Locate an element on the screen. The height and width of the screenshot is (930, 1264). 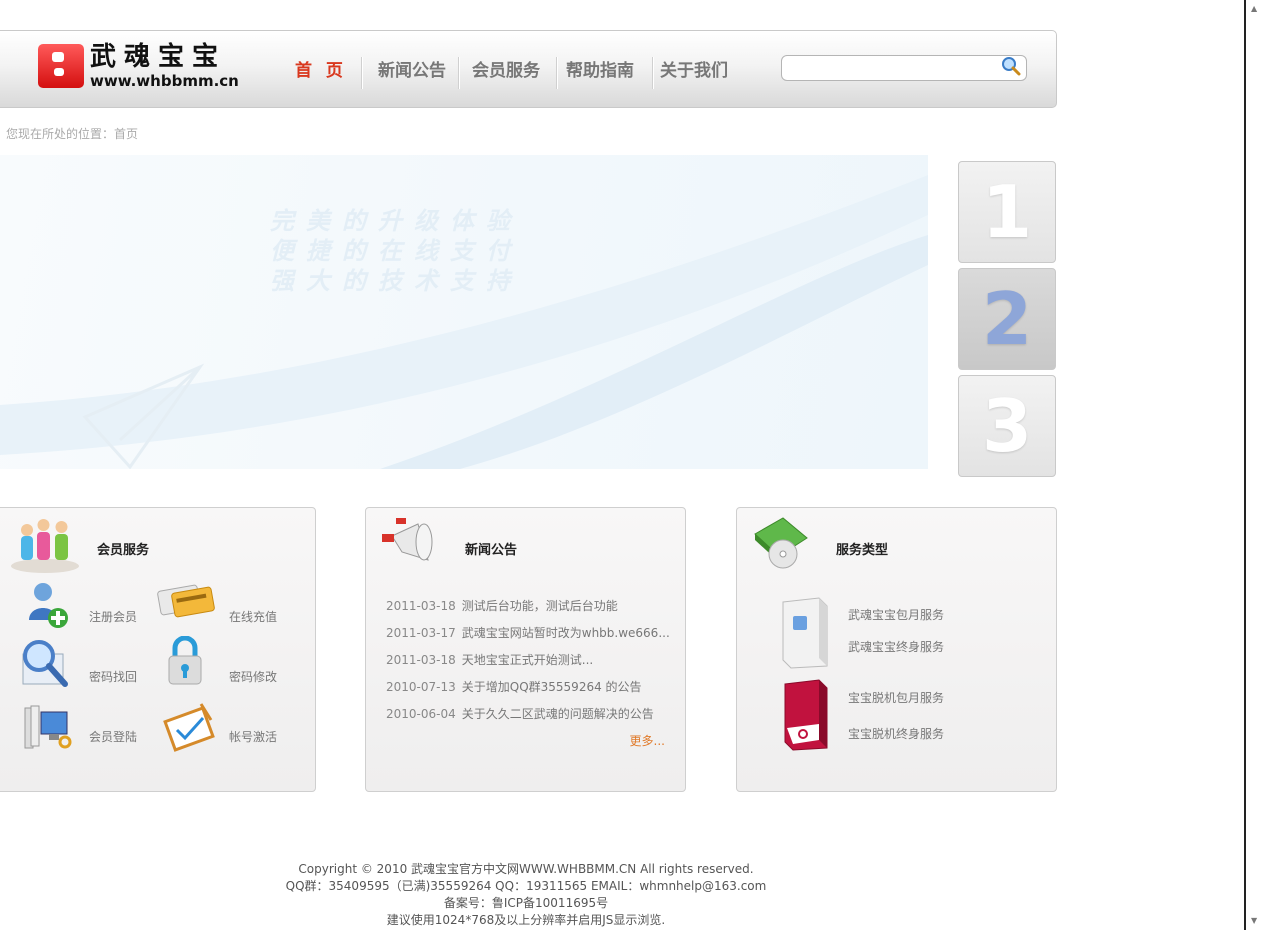
find-password-icon is located at coordinates (47, 665).